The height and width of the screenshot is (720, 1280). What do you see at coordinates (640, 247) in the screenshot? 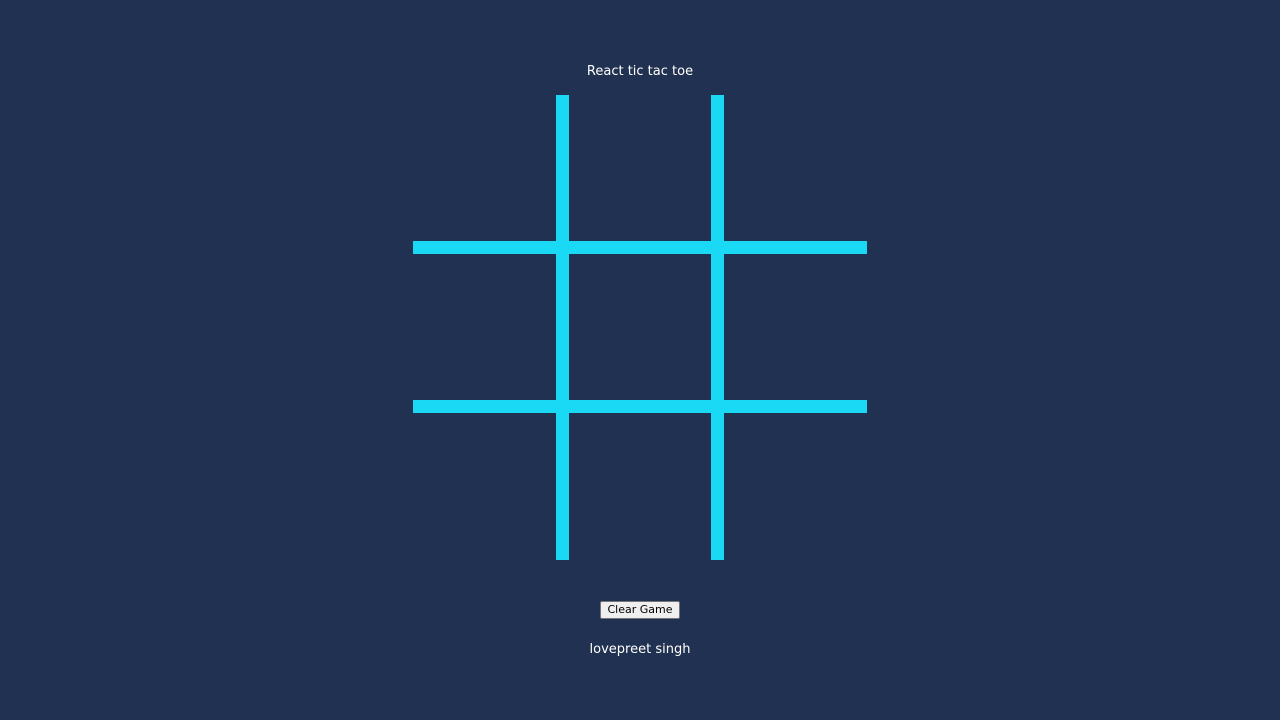
I see `grid-line-horizontal-top` at bounding box center [640, 247].